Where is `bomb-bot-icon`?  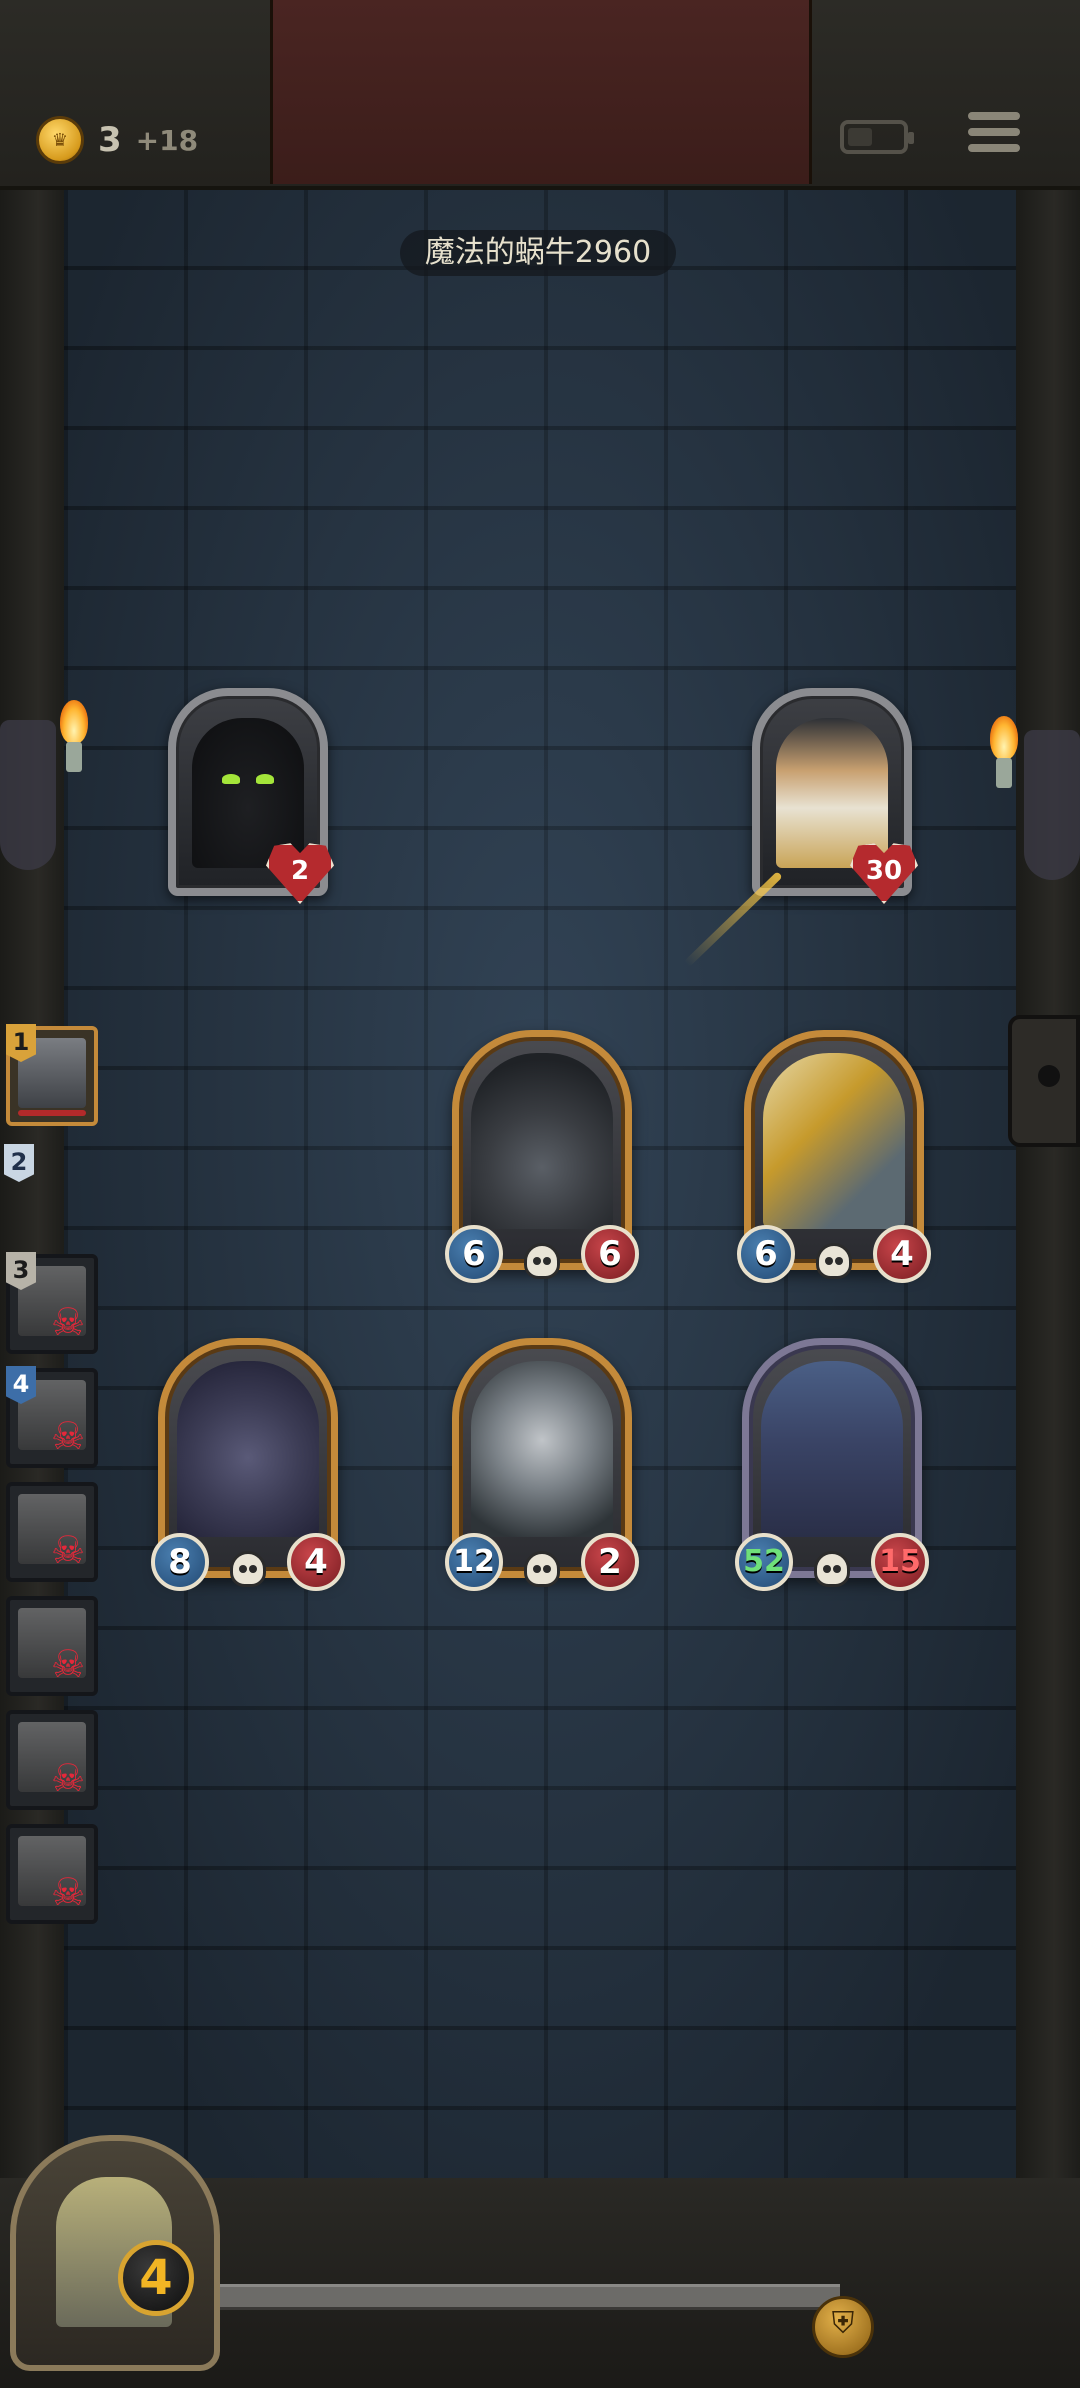 bomb-bot-icon is located at coordinates (542, 1141).